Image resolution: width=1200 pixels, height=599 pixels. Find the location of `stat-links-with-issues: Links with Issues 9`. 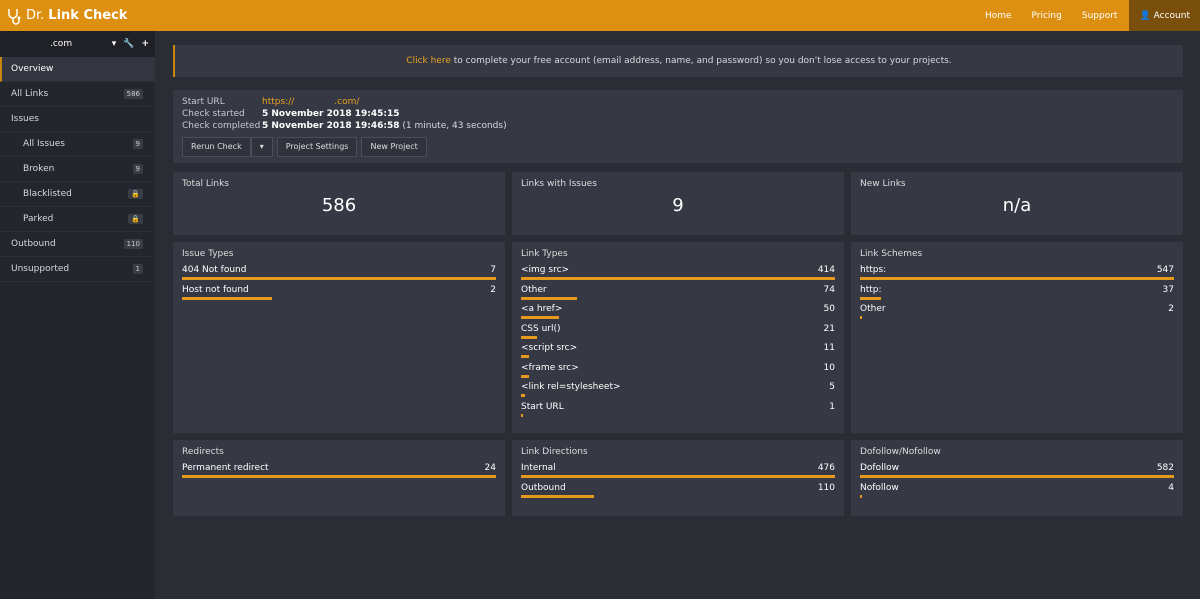

stat-links-with-issues: Links with Issues 9 is located at coordinates (678, 203).